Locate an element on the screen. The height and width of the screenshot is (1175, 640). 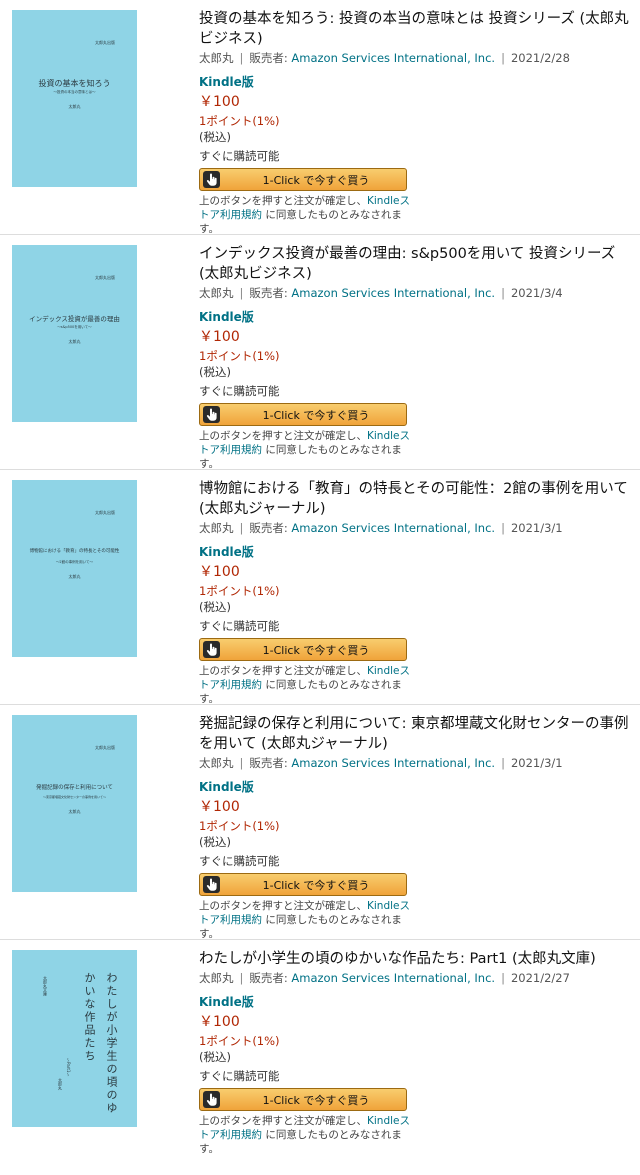
cover-subtitle: 〜投資の本当の意味とは〜 is located at coordinates (74, 92).